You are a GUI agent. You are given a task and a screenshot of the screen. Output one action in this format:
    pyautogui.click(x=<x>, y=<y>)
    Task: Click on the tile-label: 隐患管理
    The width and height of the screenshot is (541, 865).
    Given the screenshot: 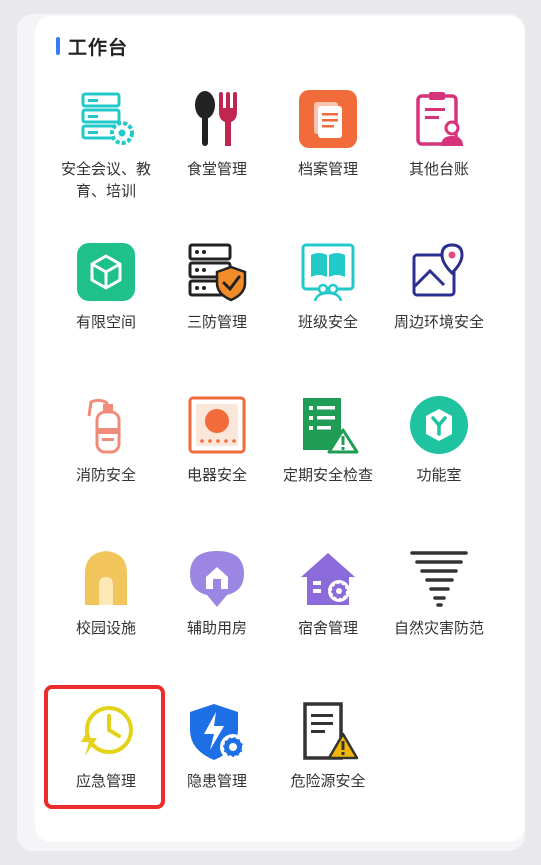 What is the action you would take?
    pyautogui.click(x=216, y=781)
    